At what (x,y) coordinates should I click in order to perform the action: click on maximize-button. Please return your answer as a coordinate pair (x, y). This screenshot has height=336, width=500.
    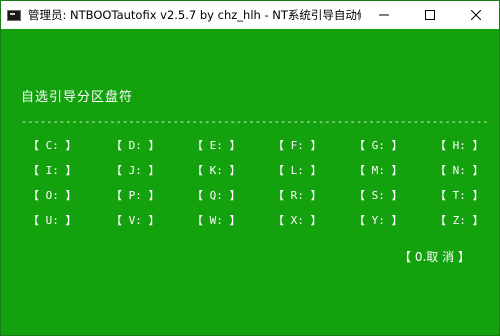
    Looking at the image, I should click on (430, 15).